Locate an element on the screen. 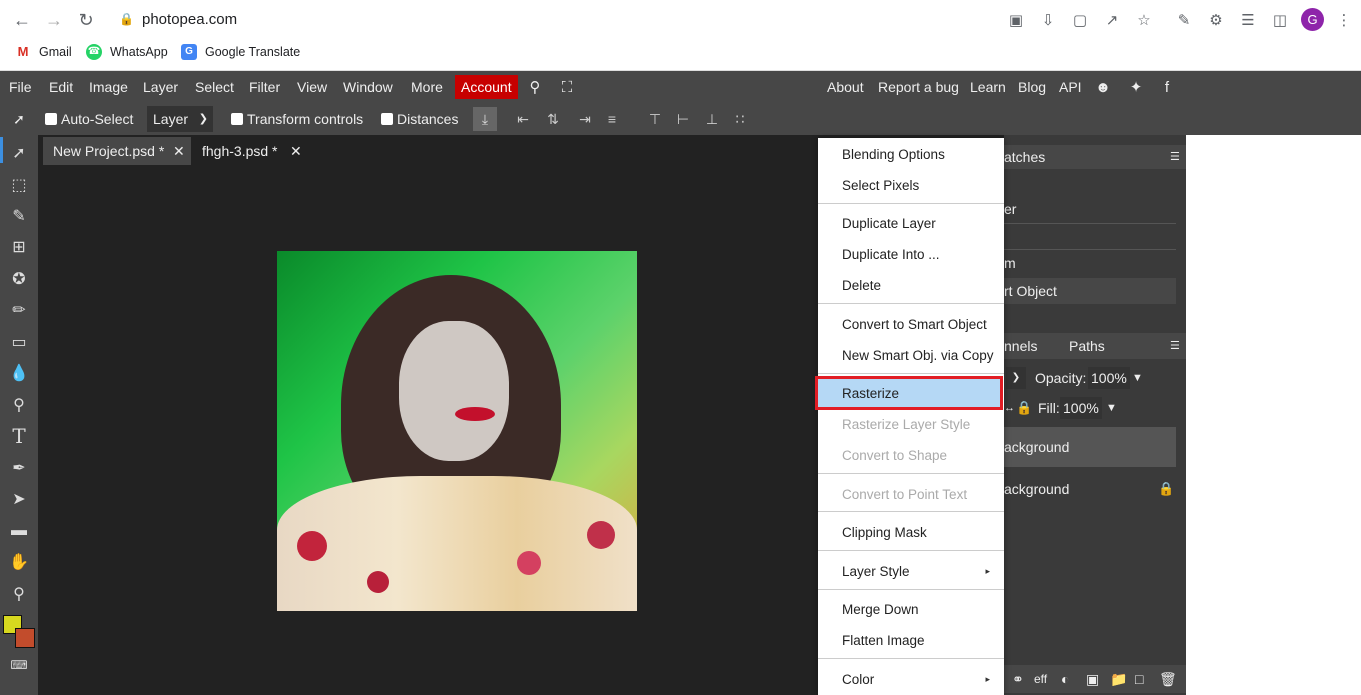 The height and width of the screenshot is (695, 1361). menu-flatten-image: Flatten Image is located at coordinates (911, 640).